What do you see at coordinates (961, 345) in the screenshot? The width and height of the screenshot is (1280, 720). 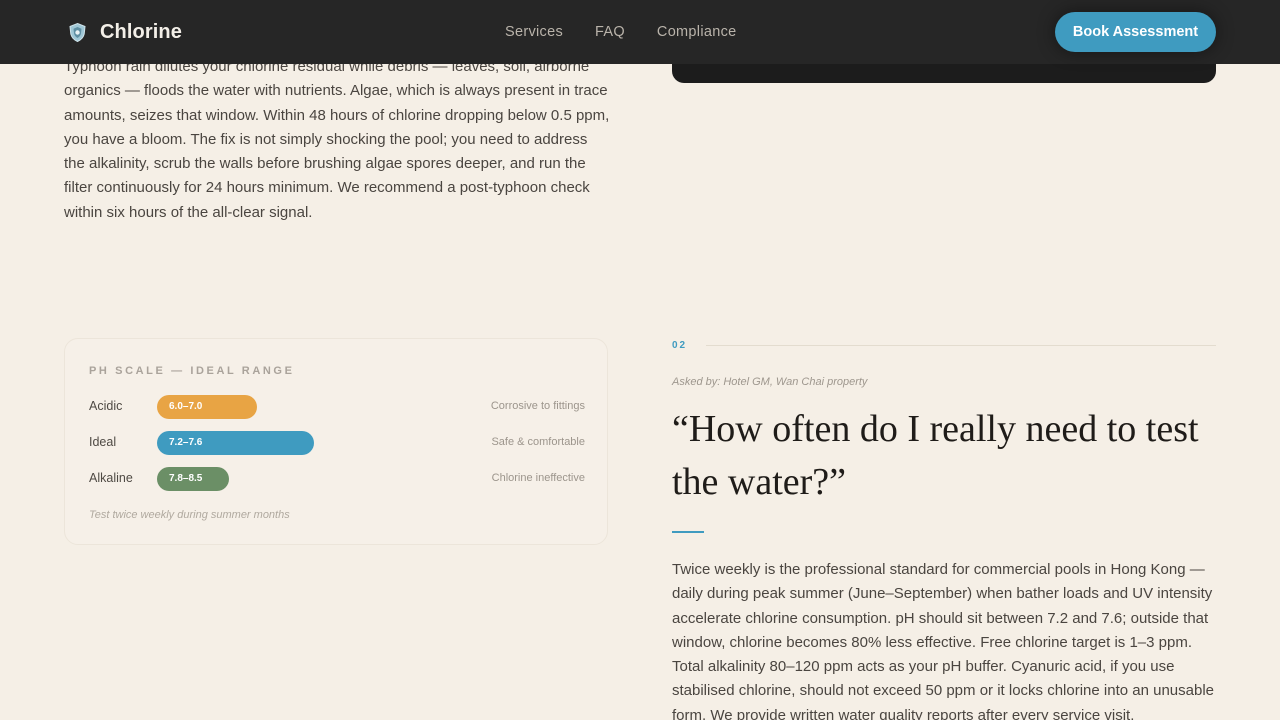 I see `divider` at bounding box center [961, 345].